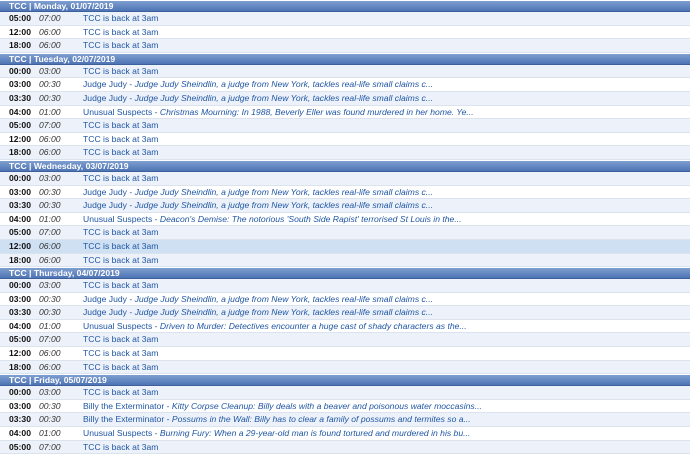 The width and height of the screenshot is (690, 454). Describe the element at coordinates (50, 433) in the screenshot. I see `duration: 01:00` at that location.